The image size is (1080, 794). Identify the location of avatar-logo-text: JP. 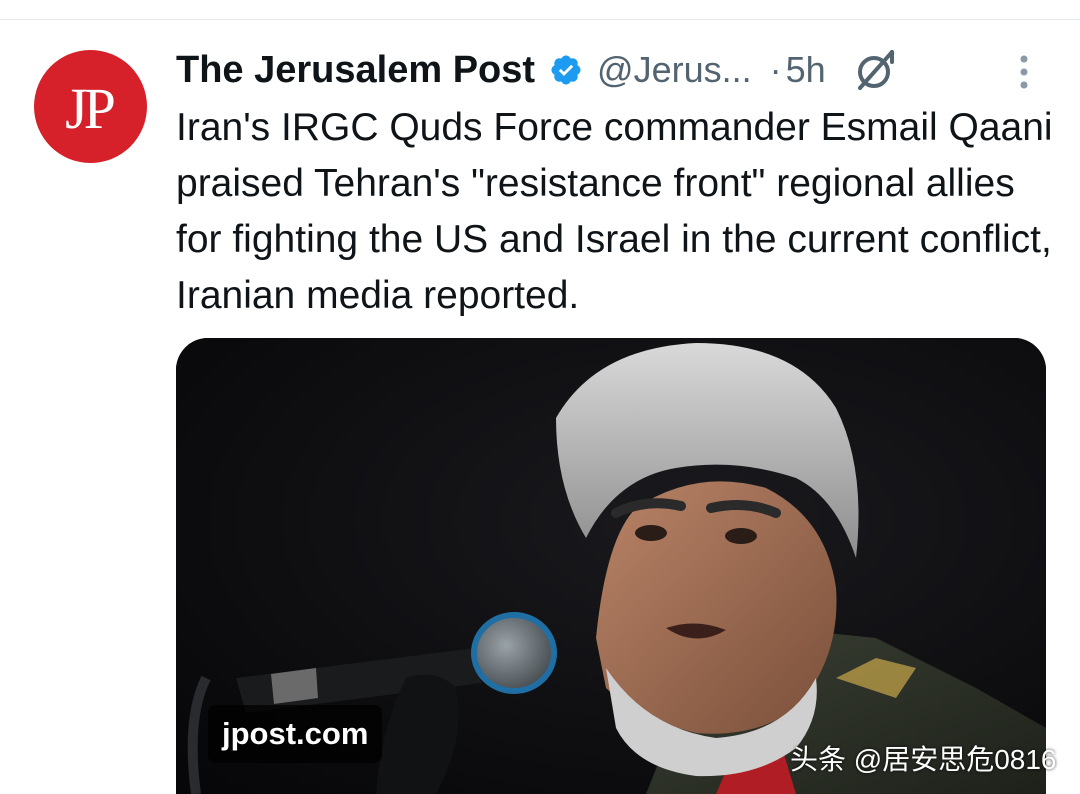
(90, 108).